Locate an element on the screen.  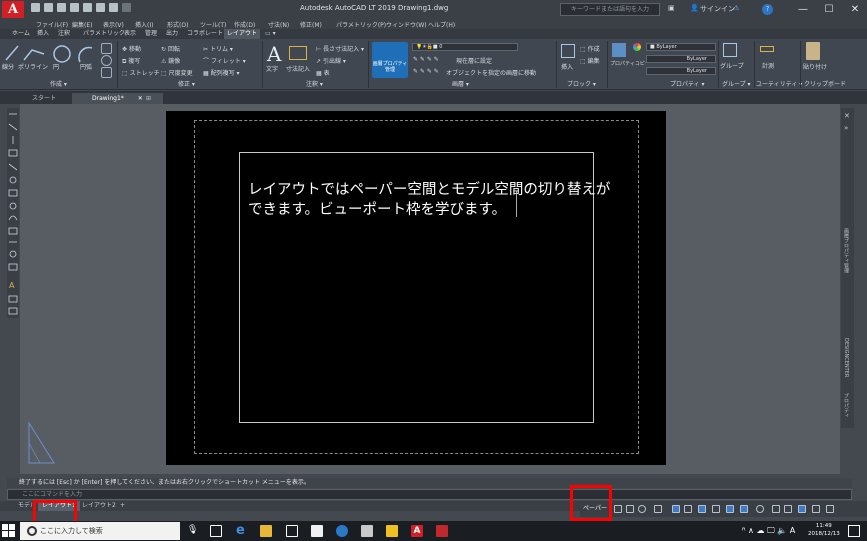
stretch-button: ⬚ ストレッチ is located at coordinates (141, 72).